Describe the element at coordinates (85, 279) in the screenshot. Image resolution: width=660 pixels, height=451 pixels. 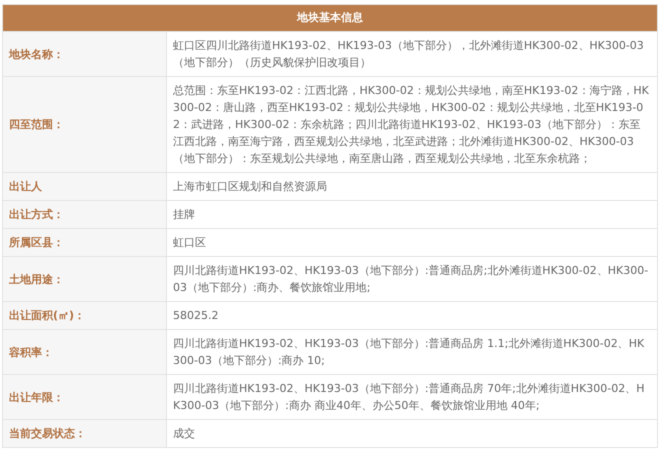
I see `row-label: 土地用途：` at that location.